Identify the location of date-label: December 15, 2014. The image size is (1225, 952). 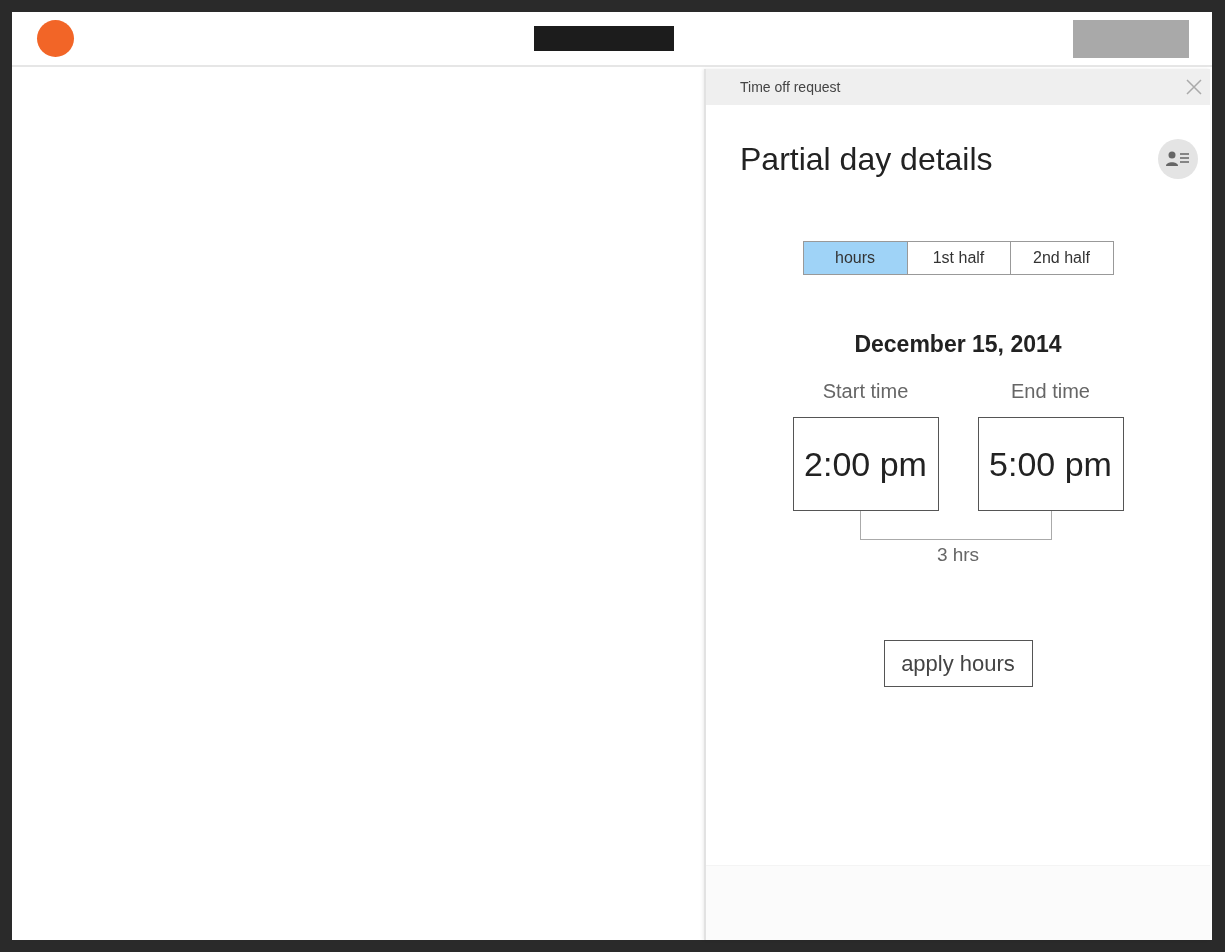
(958, 344).